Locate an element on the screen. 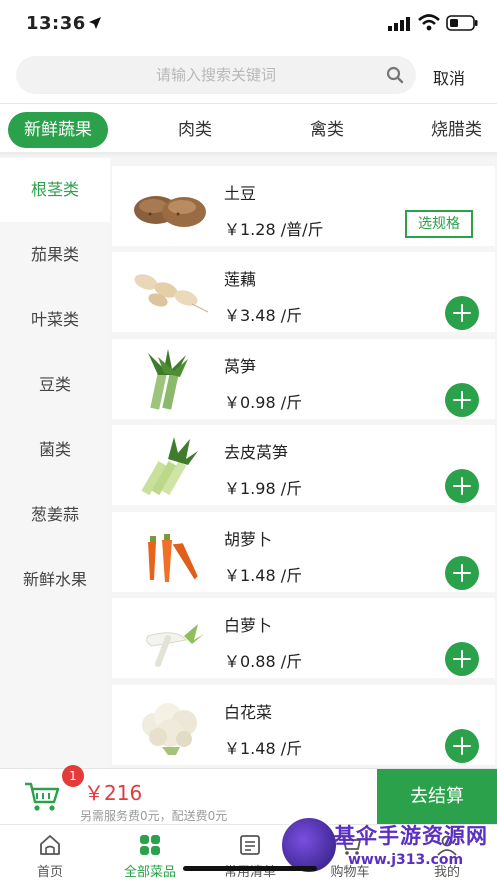 This screenshot has height=883, width=497. side-item-leafy-greens: 叶菜类 is located at coordinates (55, 320).